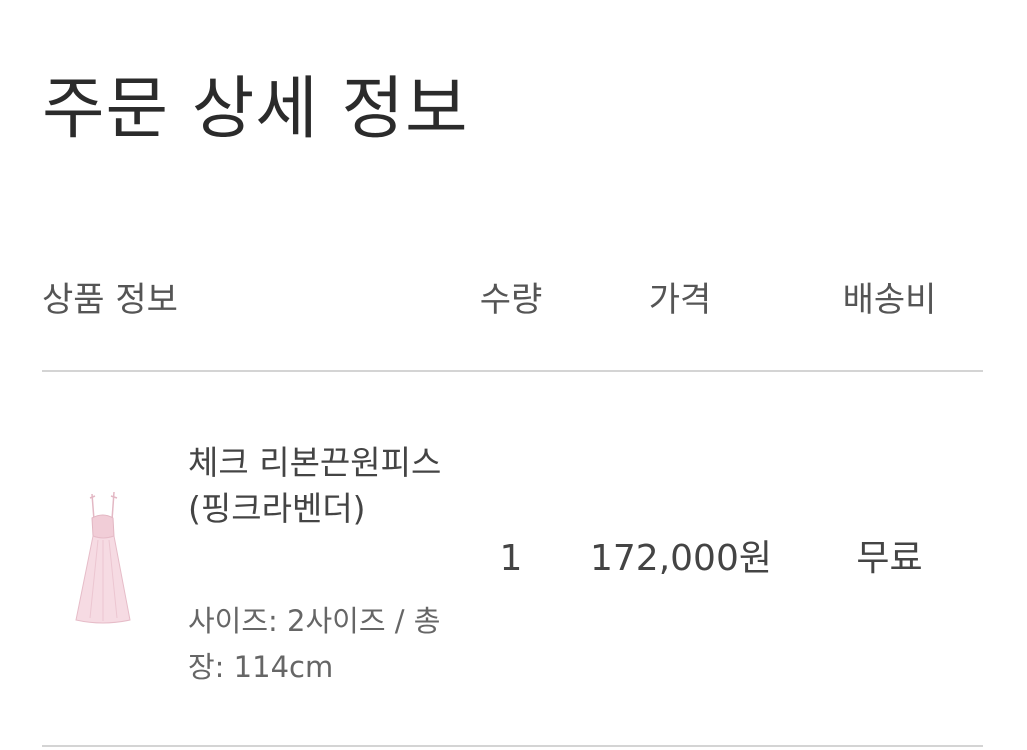 The height and width of the screenshot is (750, 1027). Describe the element at coordinates (512, 371) in the screenshot. I see `header-divider` at that location.